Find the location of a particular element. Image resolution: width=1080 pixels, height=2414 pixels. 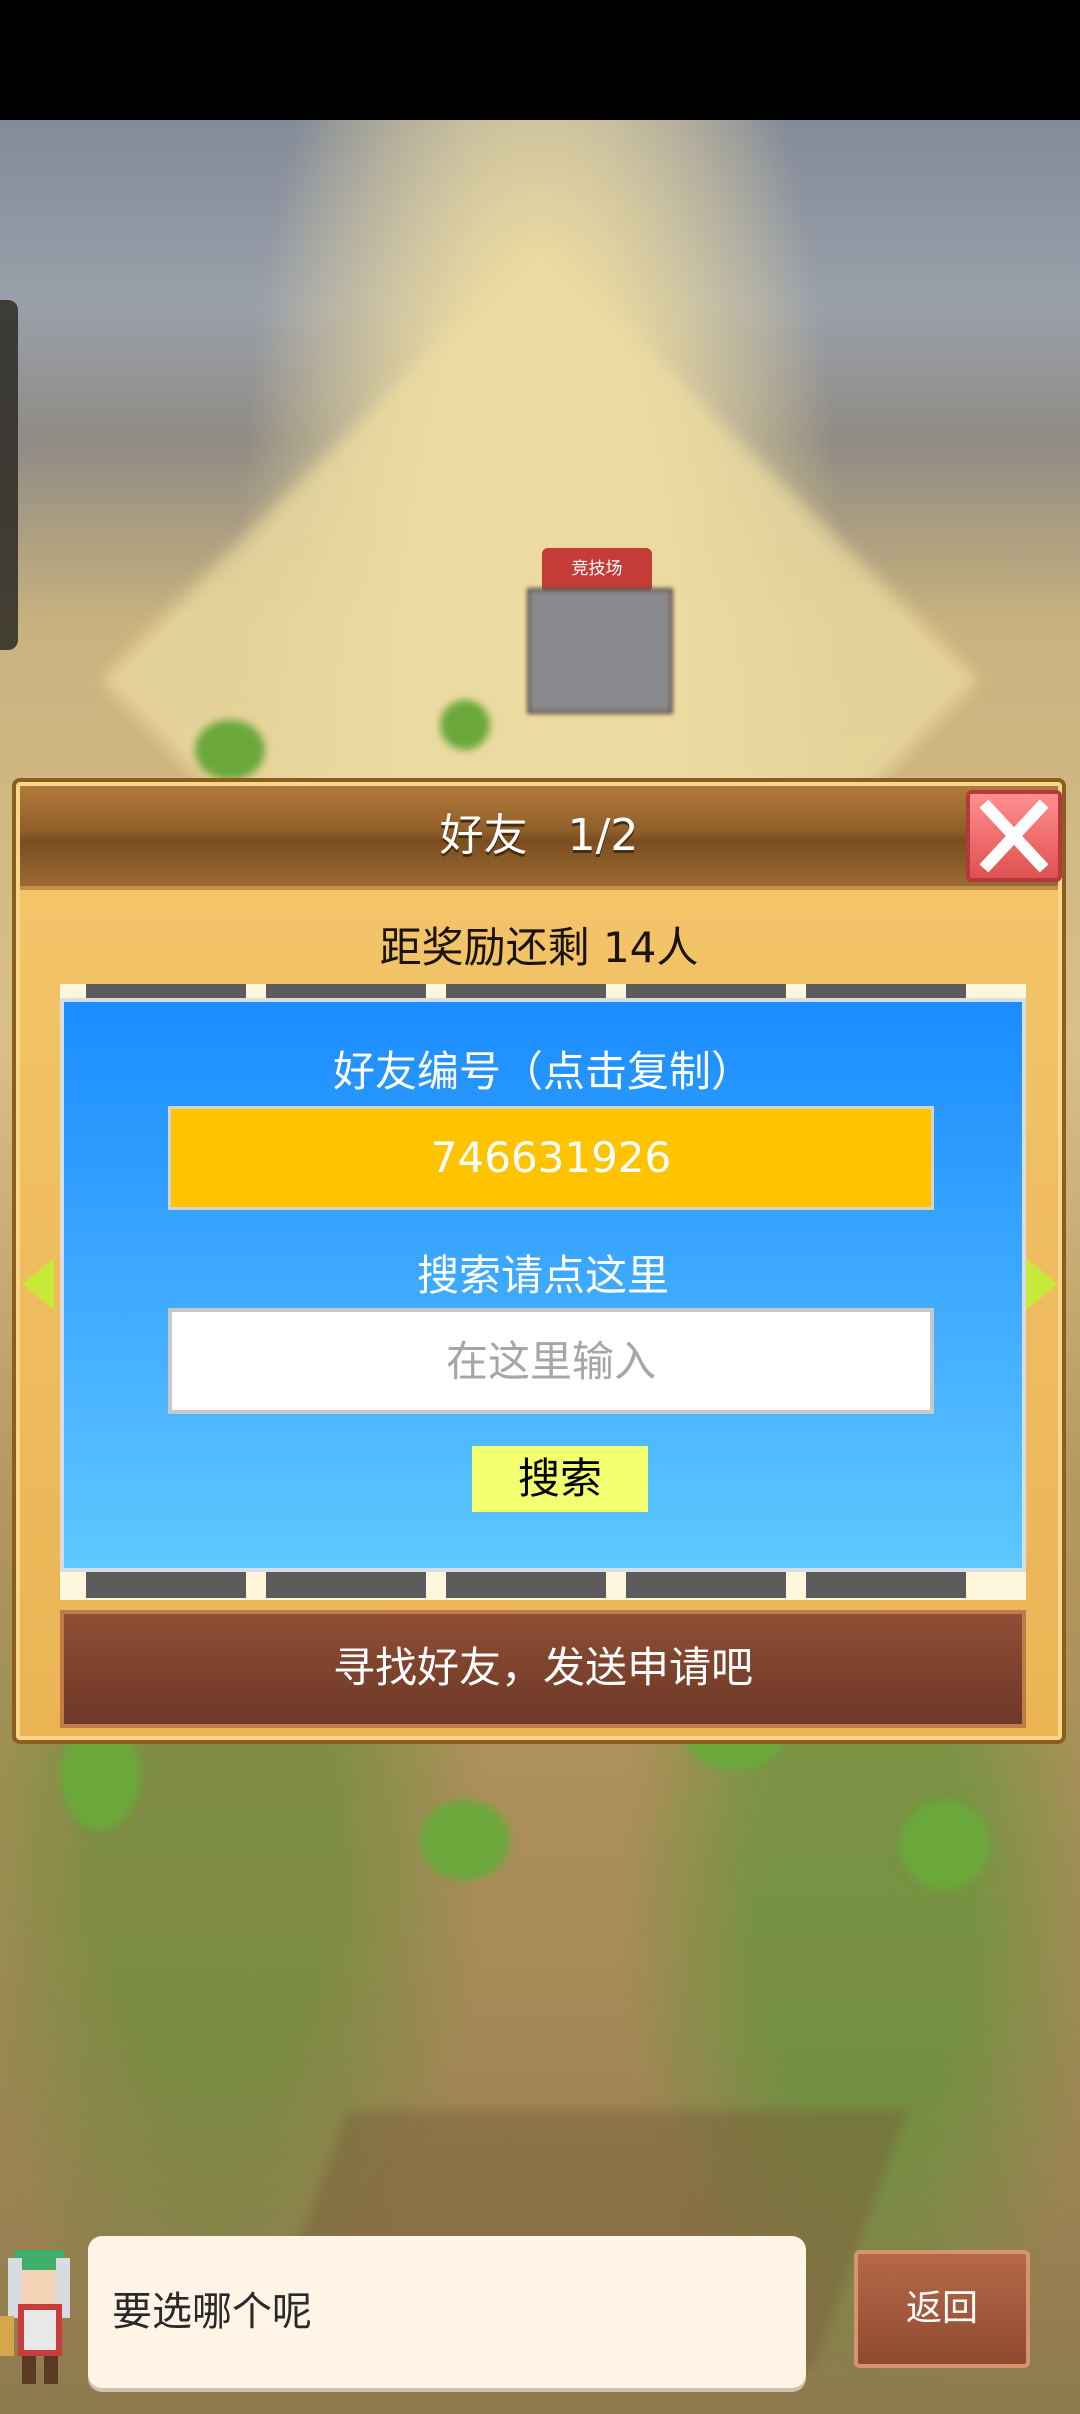

next-page-arrow-icon is located at coordinates (1042, 1284).